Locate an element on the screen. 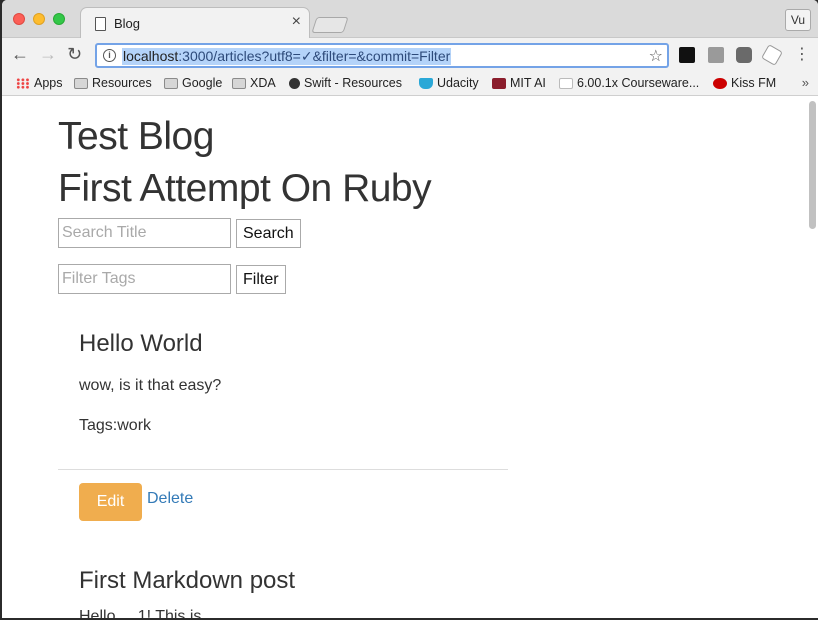  bookmark-google: Google is located at coordinates (193, 83).